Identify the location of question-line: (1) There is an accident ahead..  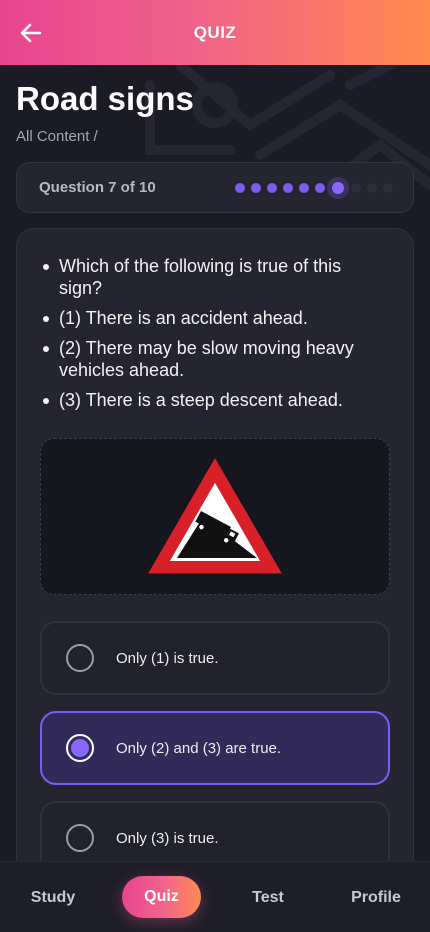
(212, 318).